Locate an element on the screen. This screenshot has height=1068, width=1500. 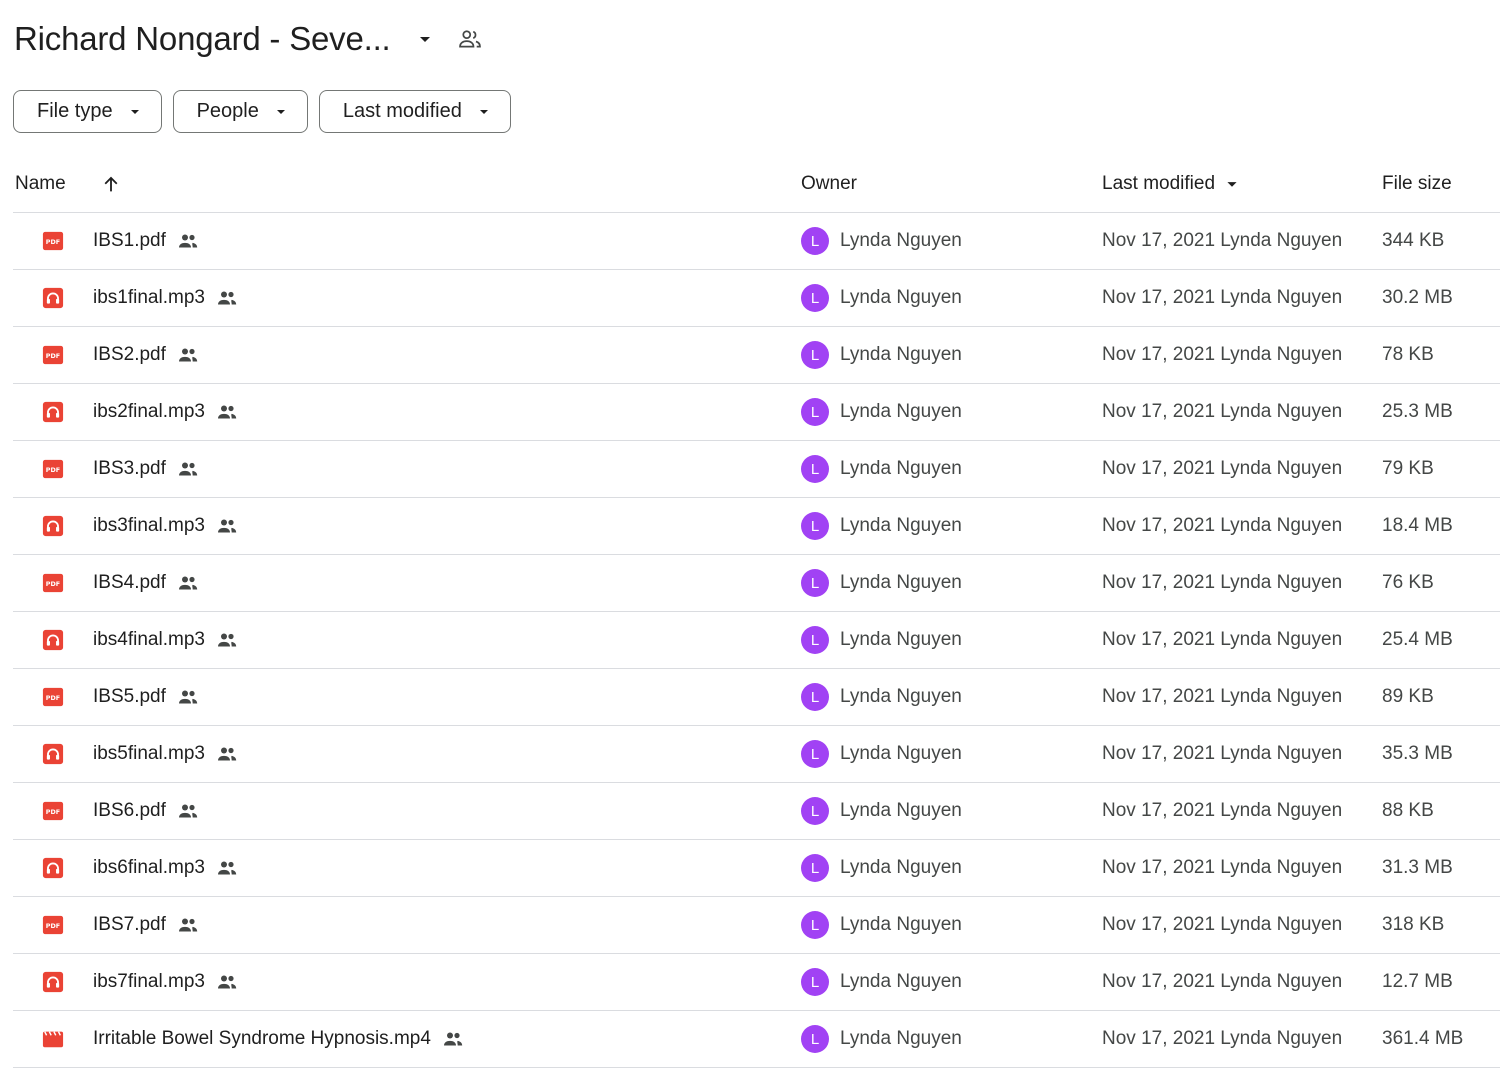
file-name-cell: IBS4.pdf is located at coordinates (146, 583).